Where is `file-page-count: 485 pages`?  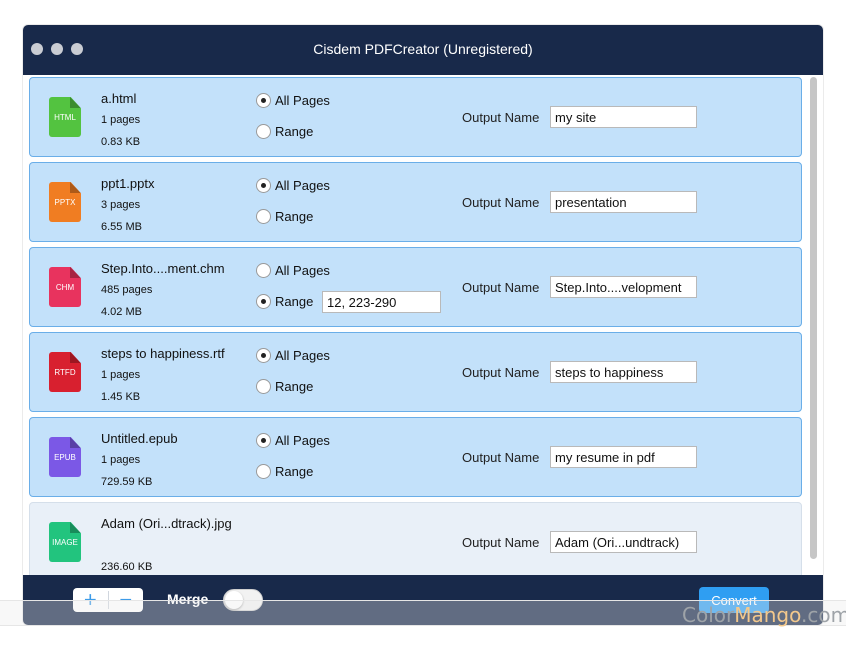 file-page-count: 485 pages is located at coordinates (127, 290).